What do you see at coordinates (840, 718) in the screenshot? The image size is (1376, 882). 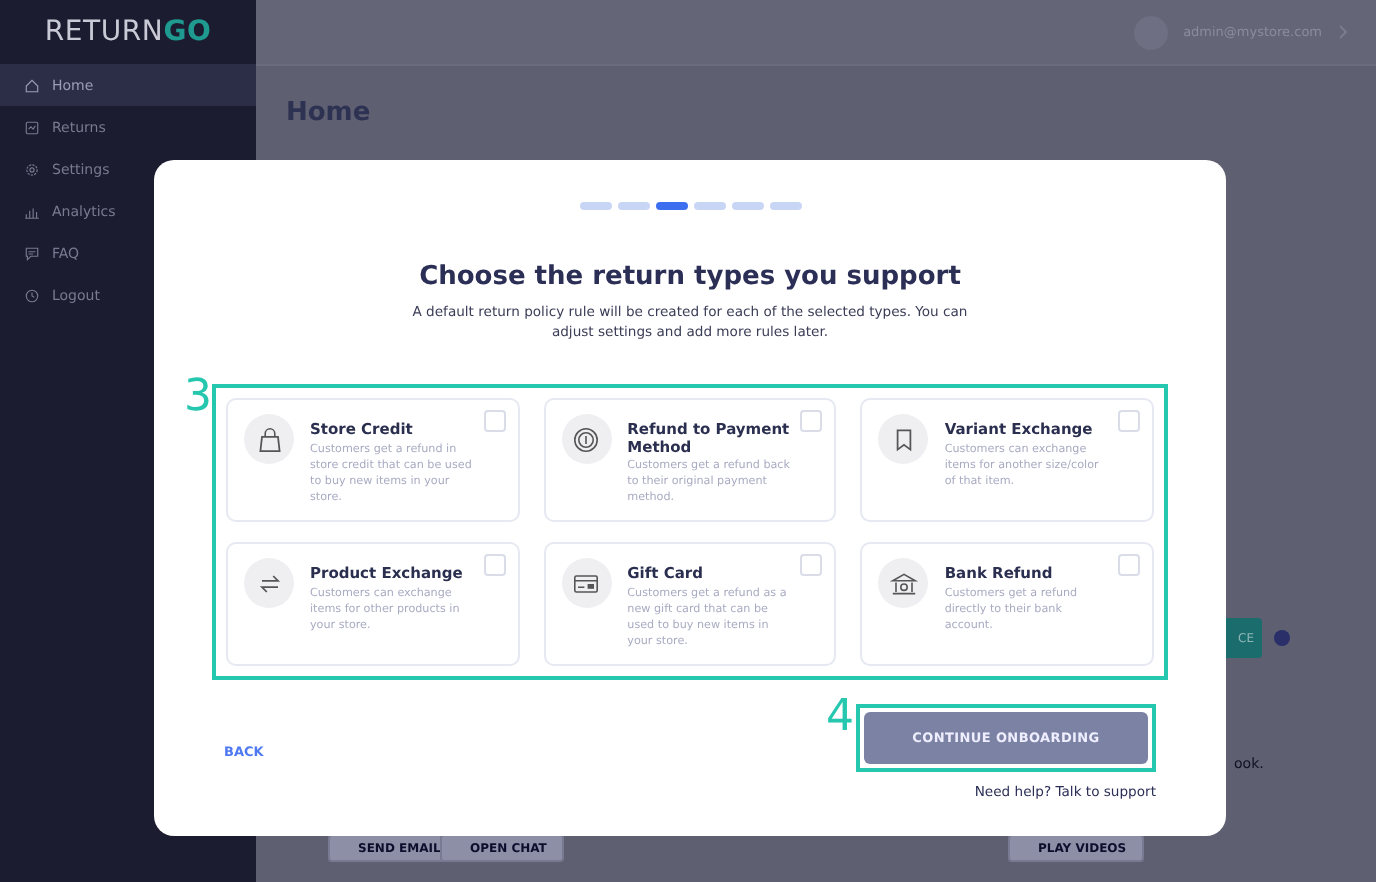 I see `annotation-number: 4` at bounding box center [840, 718].